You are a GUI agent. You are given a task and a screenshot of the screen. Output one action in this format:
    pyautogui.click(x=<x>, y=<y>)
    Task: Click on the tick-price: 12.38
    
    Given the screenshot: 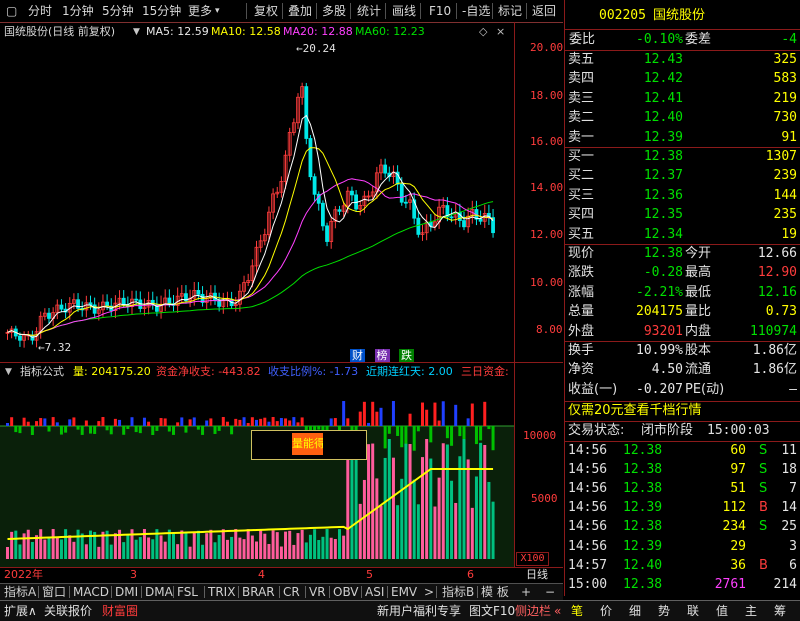 What is the action you would take?
    pyautogui.click(x=643, y=450)
    